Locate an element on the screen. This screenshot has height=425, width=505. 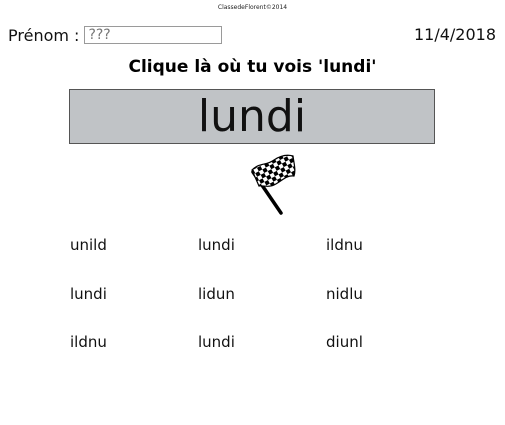
student-name-row: Prénom : is located at coordinates (115, 35).